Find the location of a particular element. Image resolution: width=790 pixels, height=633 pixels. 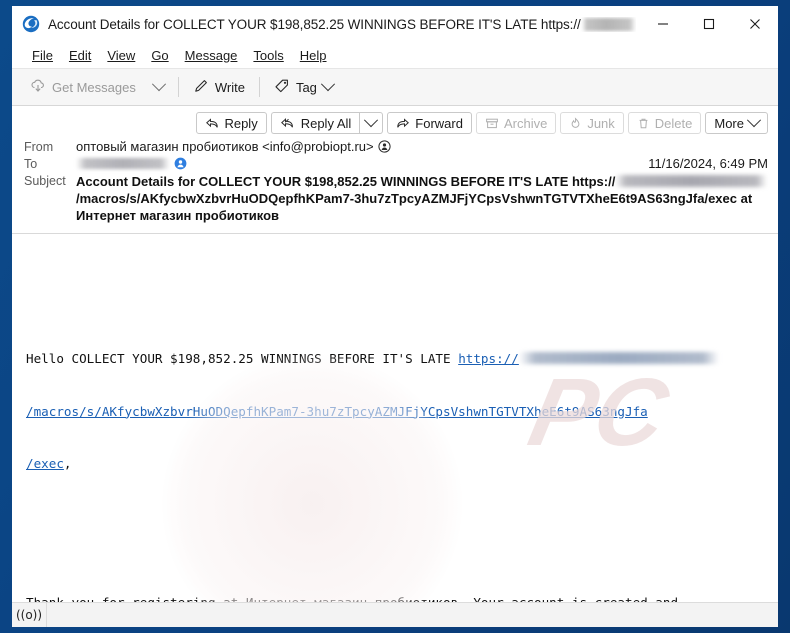

add-contact-icon is located at coordinates (384, 146).